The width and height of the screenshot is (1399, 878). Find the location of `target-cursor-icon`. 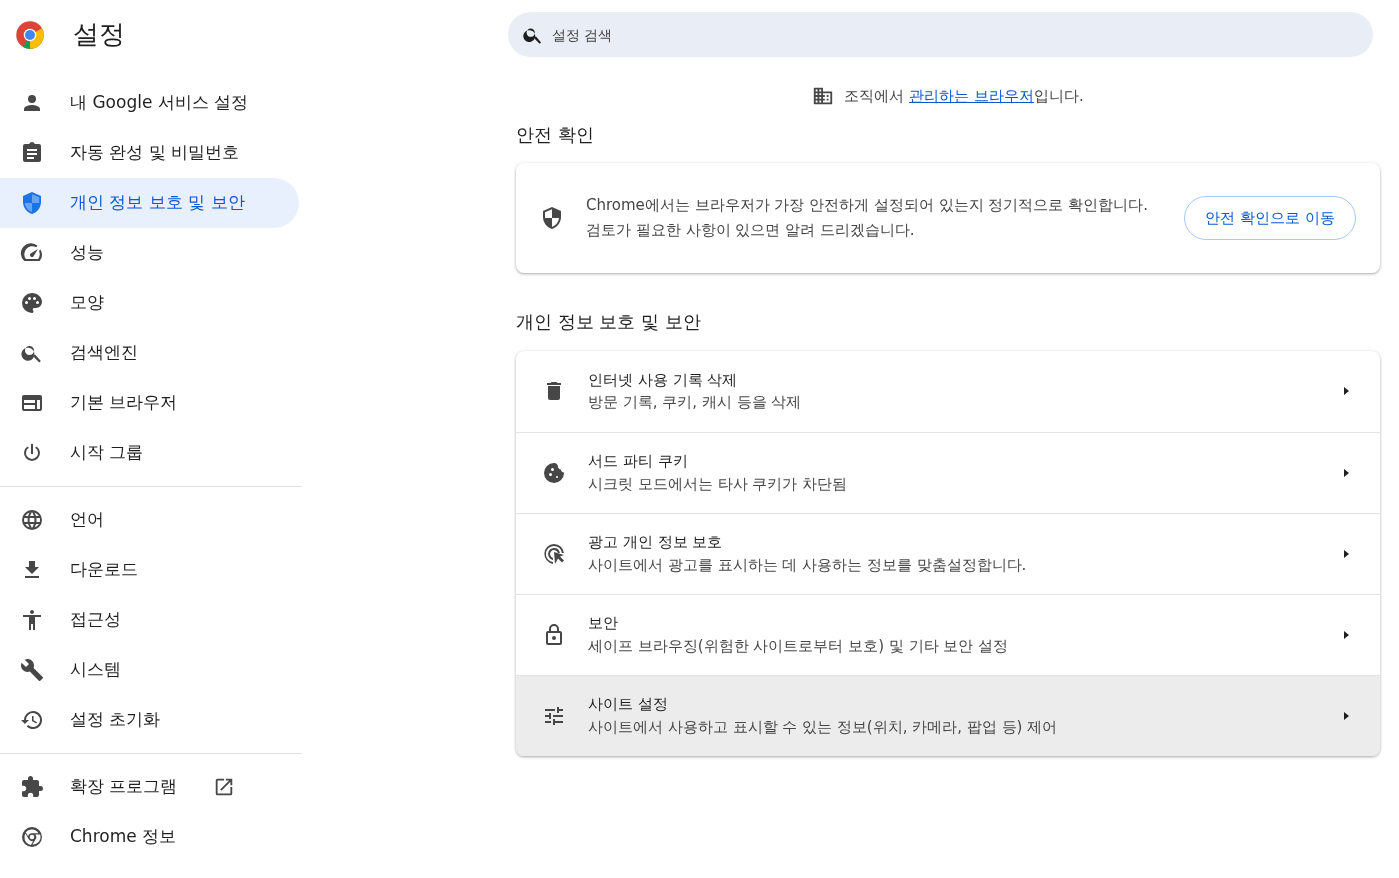

target-cursor-icon is located at coordinates (554, 553).